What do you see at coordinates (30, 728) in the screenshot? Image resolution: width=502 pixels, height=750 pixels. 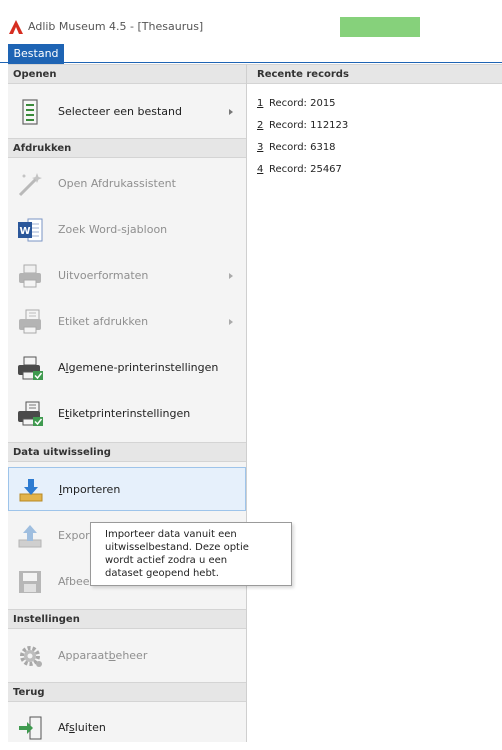 I see `exit-door-icon` at bounding box center [30, 728].